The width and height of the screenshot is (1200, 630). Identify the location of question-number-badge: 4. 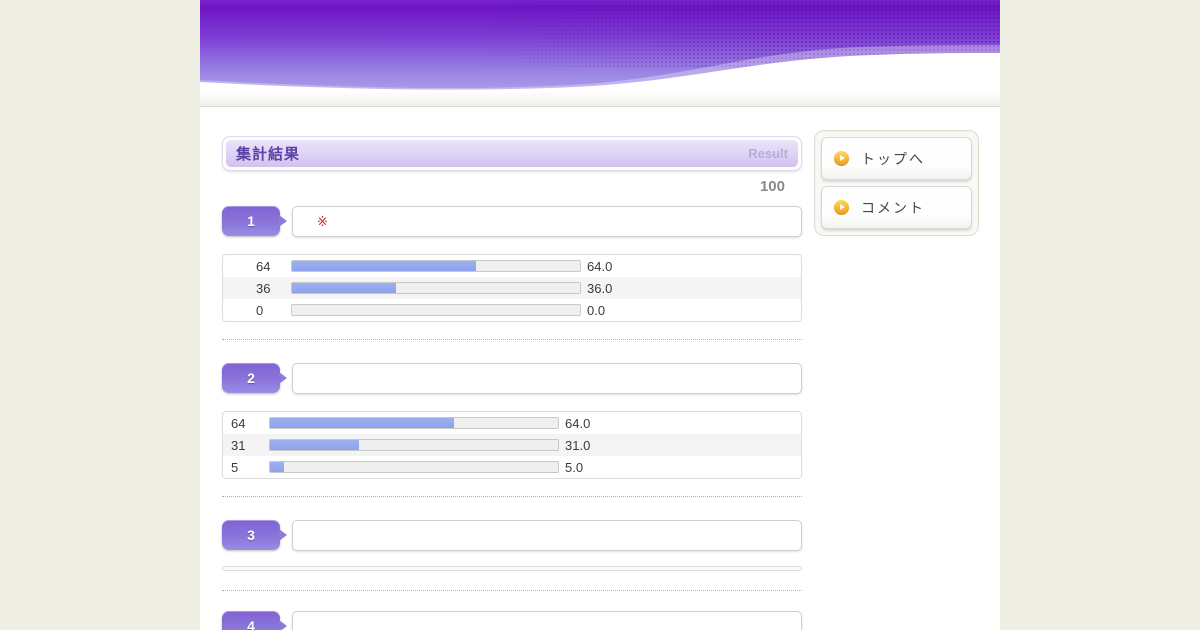
(254, 620).